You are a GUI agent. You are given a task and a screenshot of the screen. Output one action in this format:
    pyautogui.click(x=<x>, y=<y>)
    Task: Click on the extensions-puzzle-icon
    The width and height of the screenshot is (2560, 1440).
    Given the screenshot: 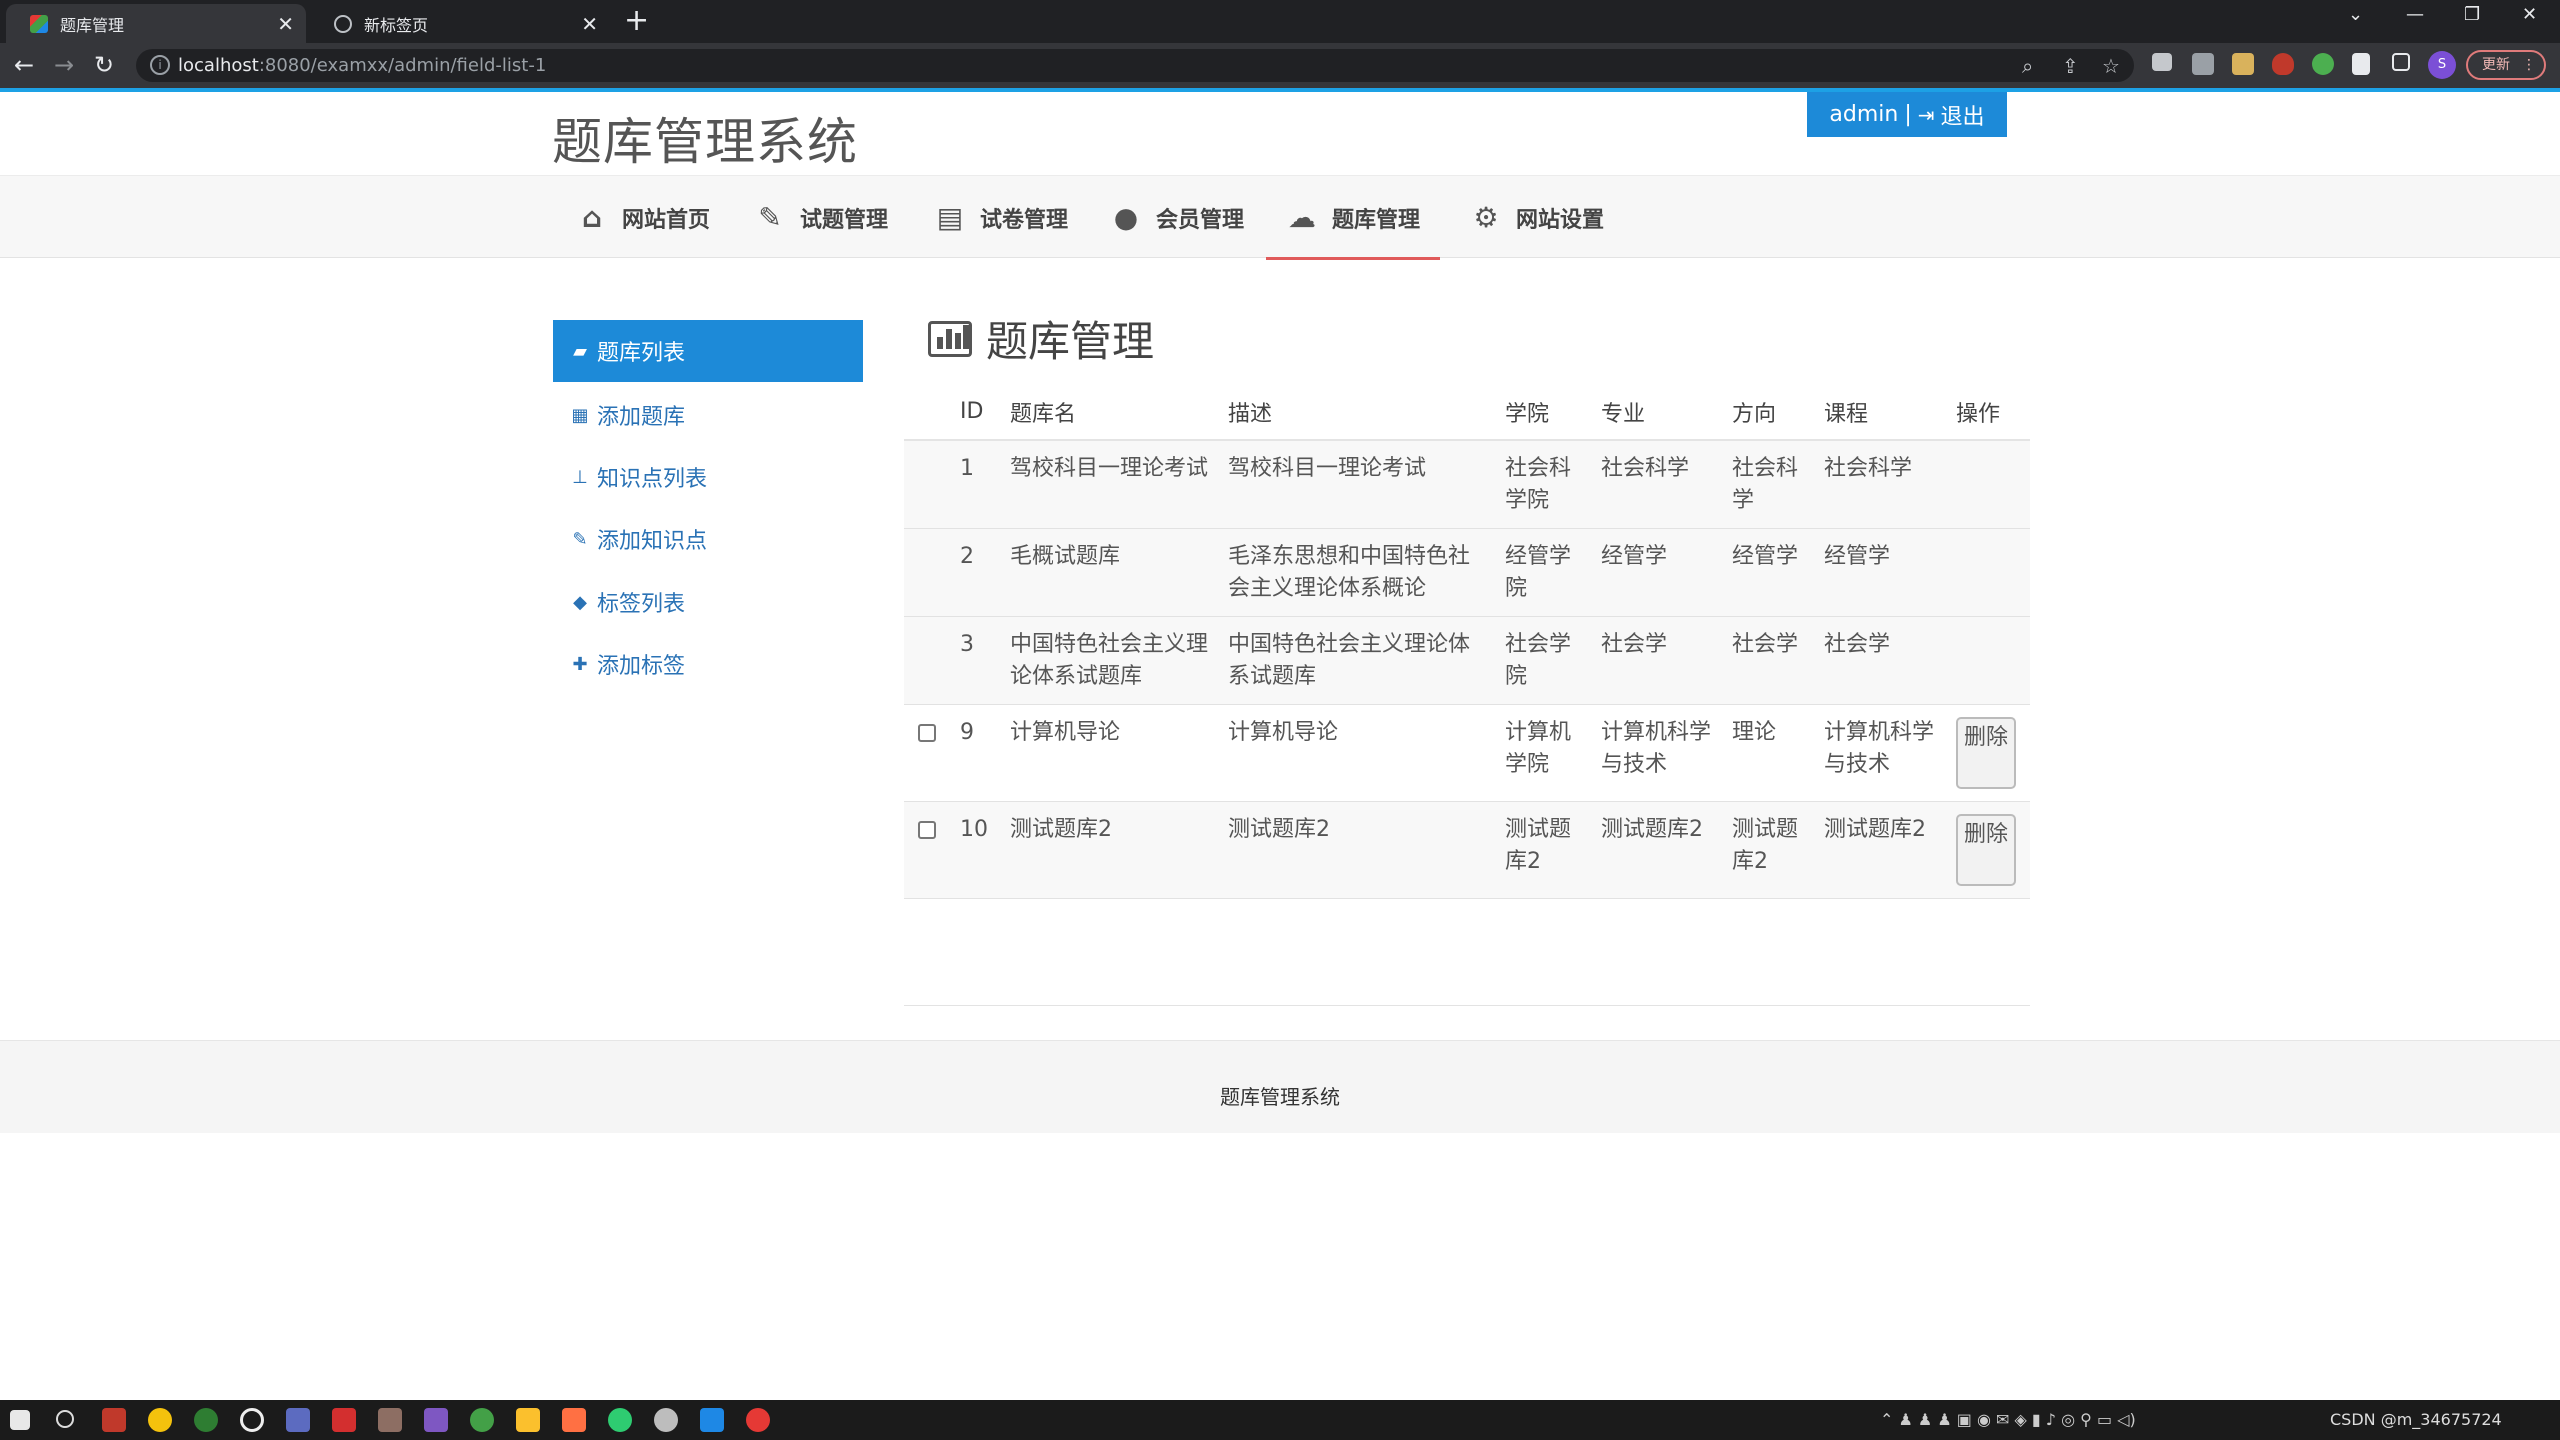 What is the action you would take?
    pyautogui.click(x=2361, y=64)
    